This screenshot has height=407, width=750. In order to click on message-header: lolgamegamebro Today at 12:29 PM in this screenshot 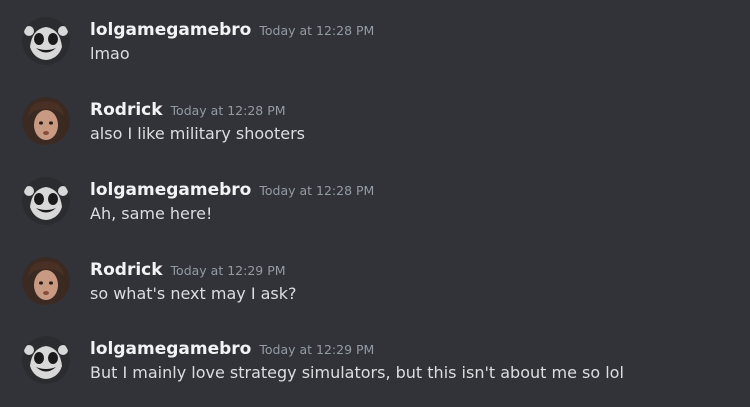, I will do `click(232, 349)`.